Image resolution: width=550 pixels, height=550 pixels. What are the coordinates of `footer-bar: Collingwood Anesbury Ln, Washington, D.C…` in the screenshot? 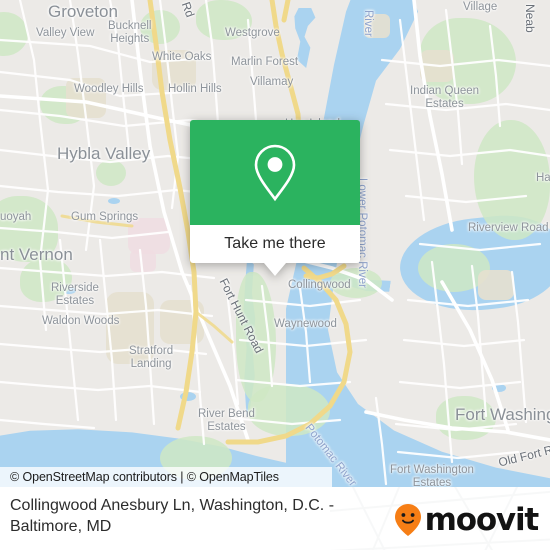 It's located at (275, 518).